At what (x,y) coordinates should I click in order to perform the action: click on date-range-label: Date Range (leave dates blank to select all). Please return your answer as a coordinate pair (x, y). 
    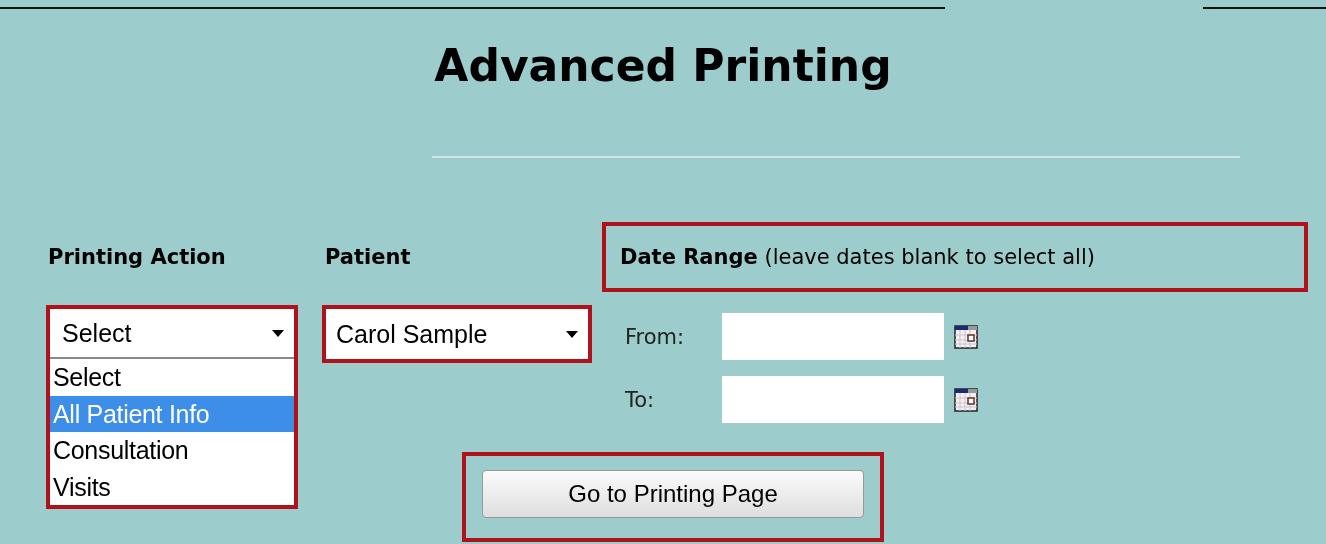
    Looking at the image, I should click on (857, 257).